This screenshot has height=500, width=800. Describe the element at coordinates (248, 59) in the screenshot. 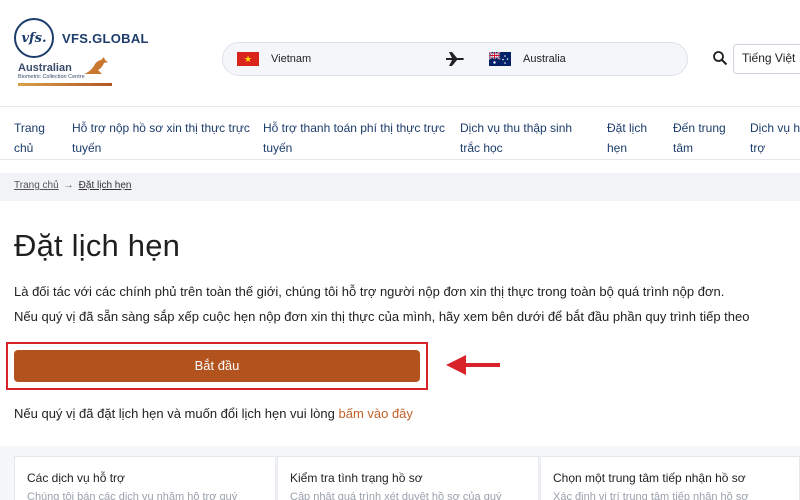

I see `vietnam-flag-icon: ★` at that location.